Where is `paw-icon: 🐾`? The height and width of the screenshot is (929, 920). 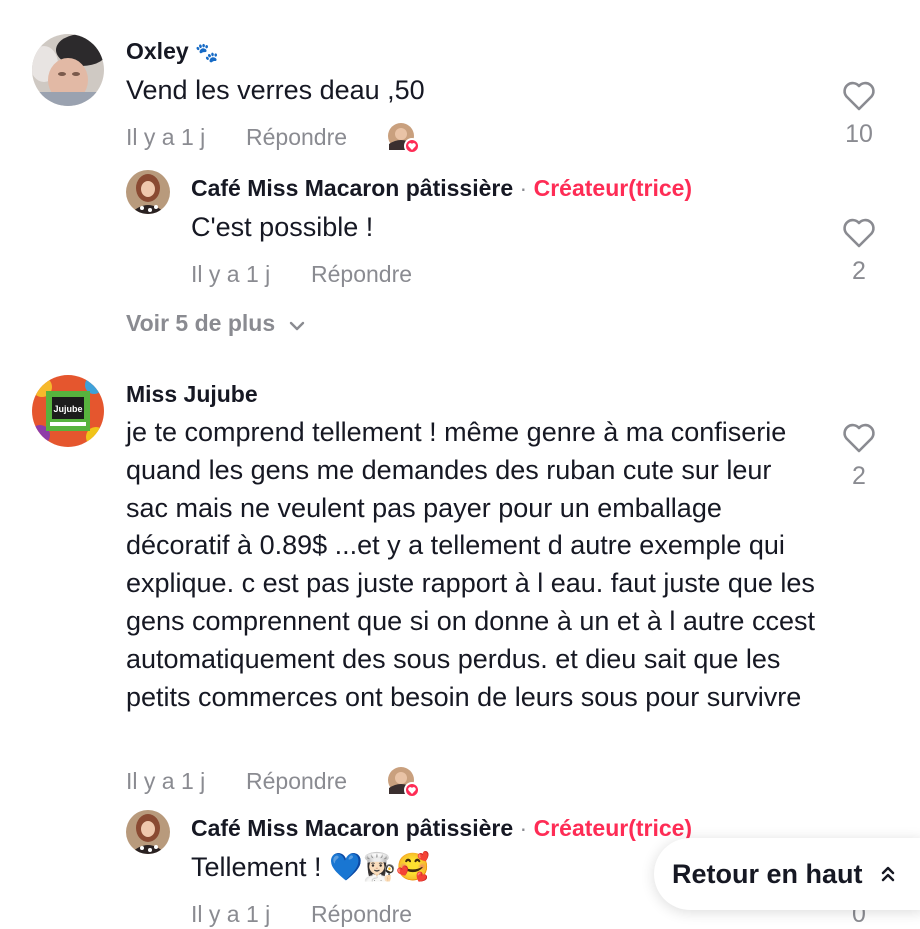
paw-icon: 🐾 is located at coordinates (207, 53).